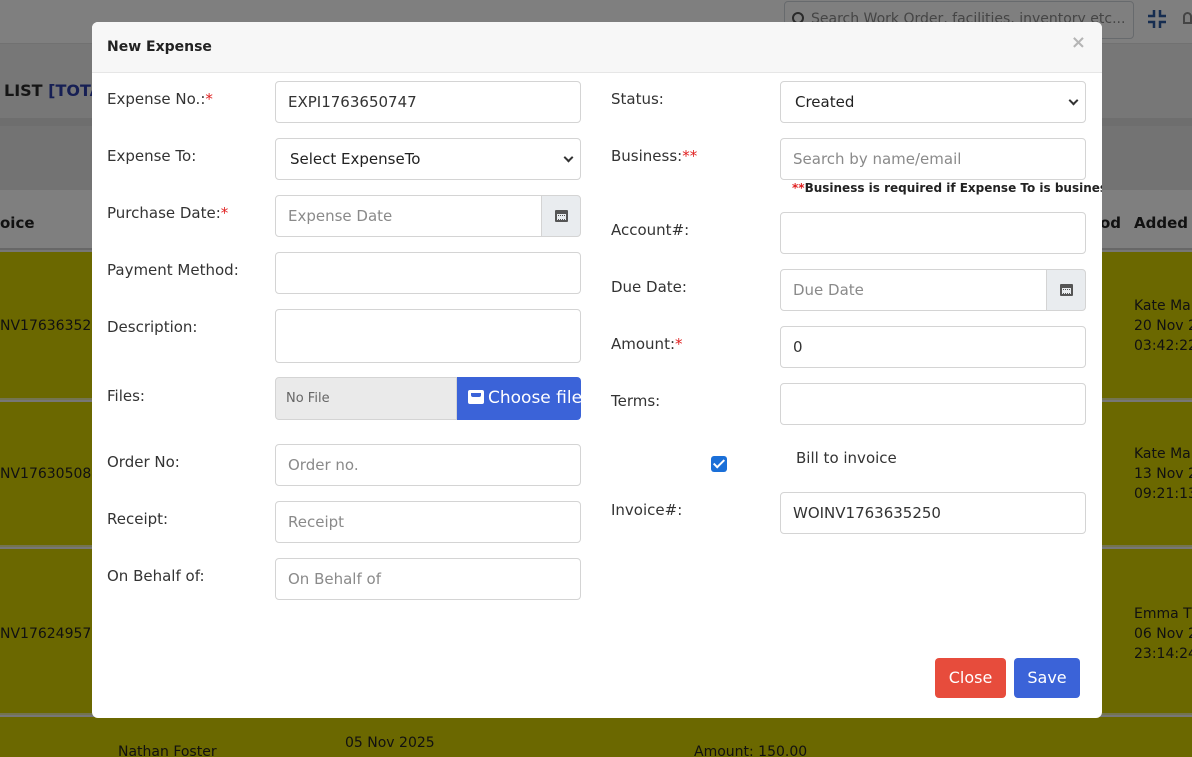  What do you see at coordinates (933, 347) in the screenshot?
I see `amount-input: 0` at bounding box center [933, 347].